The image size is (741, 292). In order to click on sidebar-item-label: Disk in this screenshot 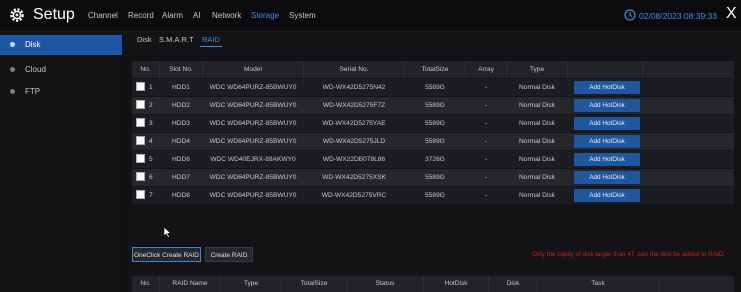, I will do `click(33, 44)`.